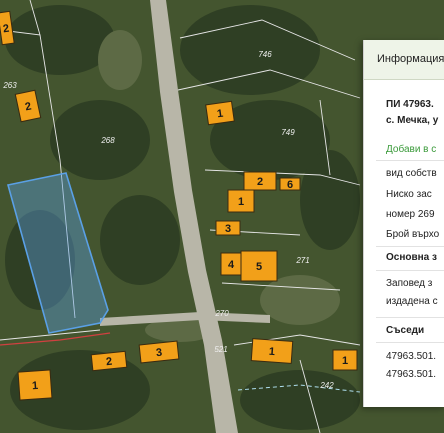  What do you see at coordinates (326, 385) in the screenshot?
I see `parcel-number: 242` at bounding box center [326, 385].